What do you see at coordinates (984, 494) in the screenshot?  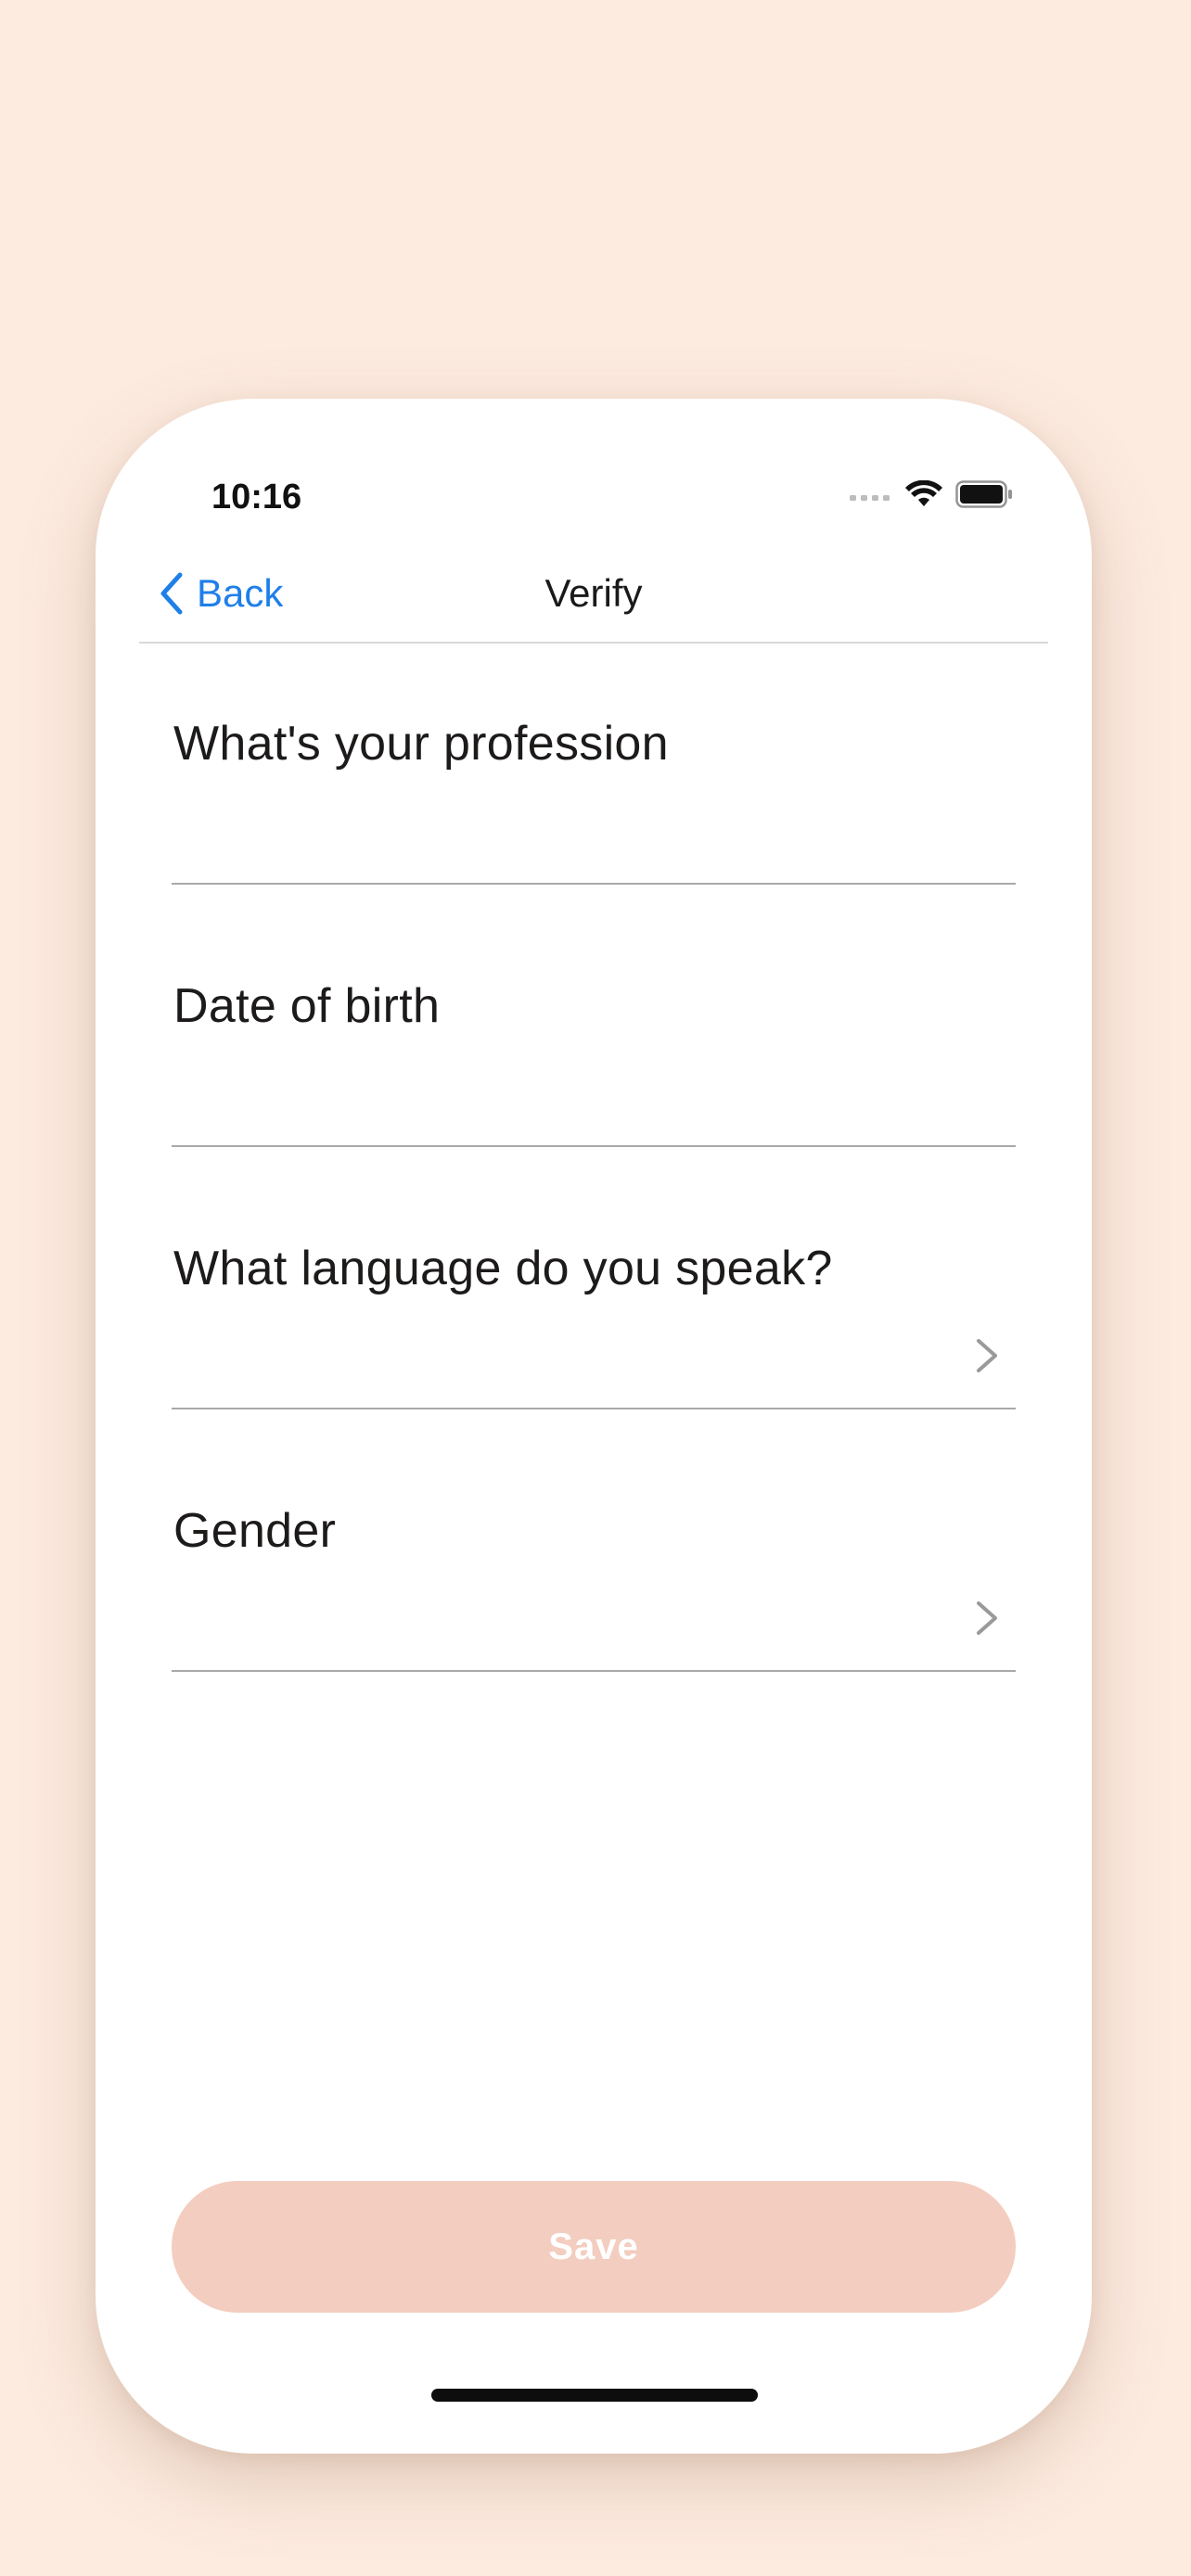 I see `battery-icon` at bounding box center [984, 494].